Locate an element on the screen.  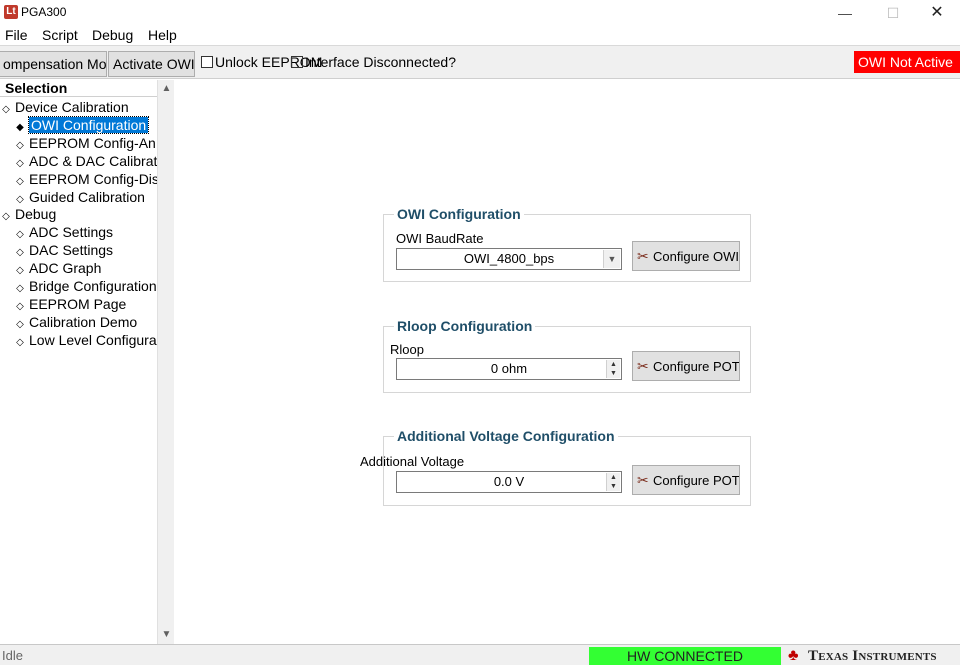
rloop-spinbox: 0 ohm ▲ ▼ is located at coordinates (509, 369).